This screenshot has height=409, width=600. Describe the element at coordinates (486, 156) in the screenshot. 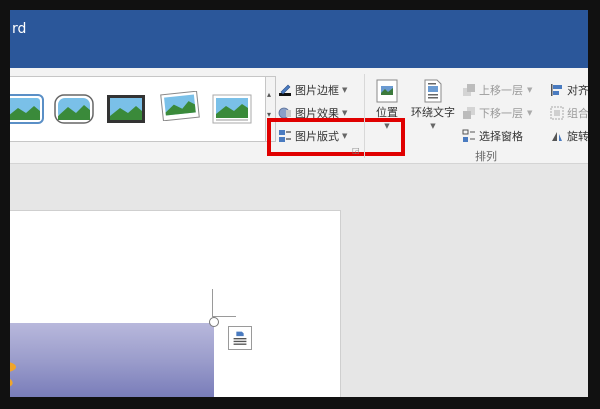

I see `arrange-group-title: 排列` at that location.